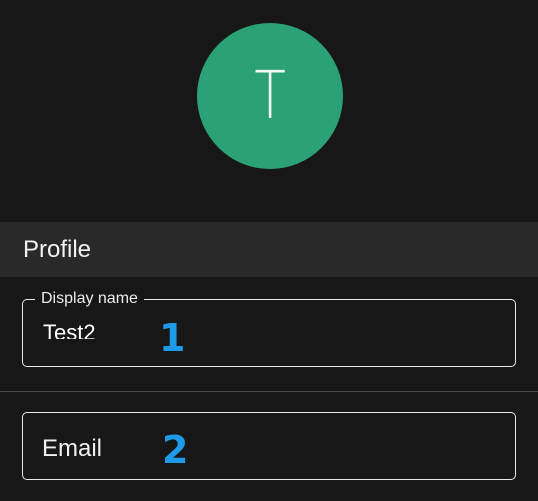 Image resolution: width=538 pixels, height=501 pixels. What do you see at coordinates (172, 338) in the screenshot?
I see `annotation-marker-1: 1` at bounding box center [172, 338].